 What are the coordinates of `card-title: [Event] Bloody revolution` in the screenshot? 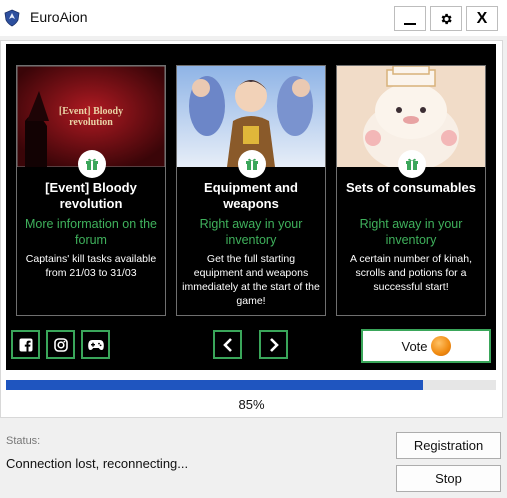 It's located at (91, 195).